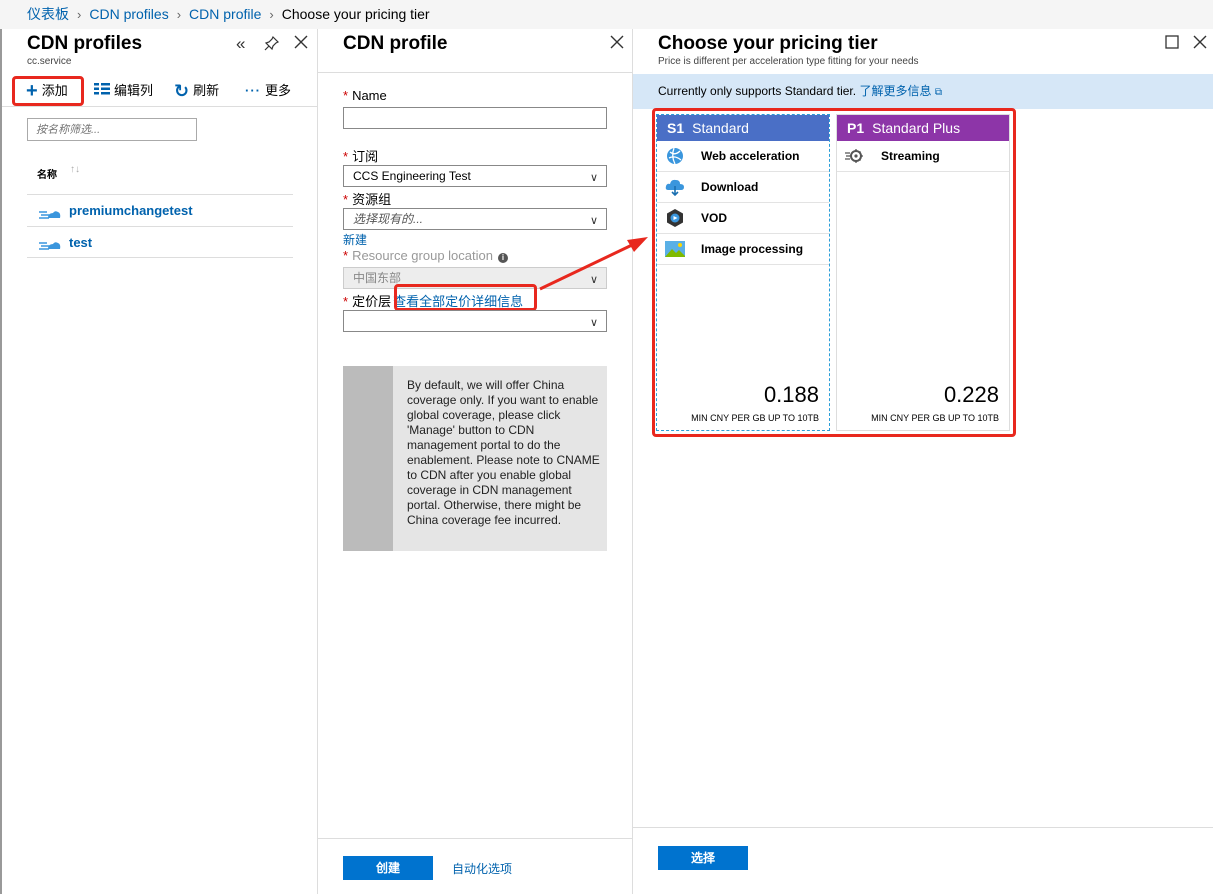 Image resolution: width=1213 pixels, height=894 pixels. I want to click on subscription-value: CCS Engineering Test, so click(412, 176).